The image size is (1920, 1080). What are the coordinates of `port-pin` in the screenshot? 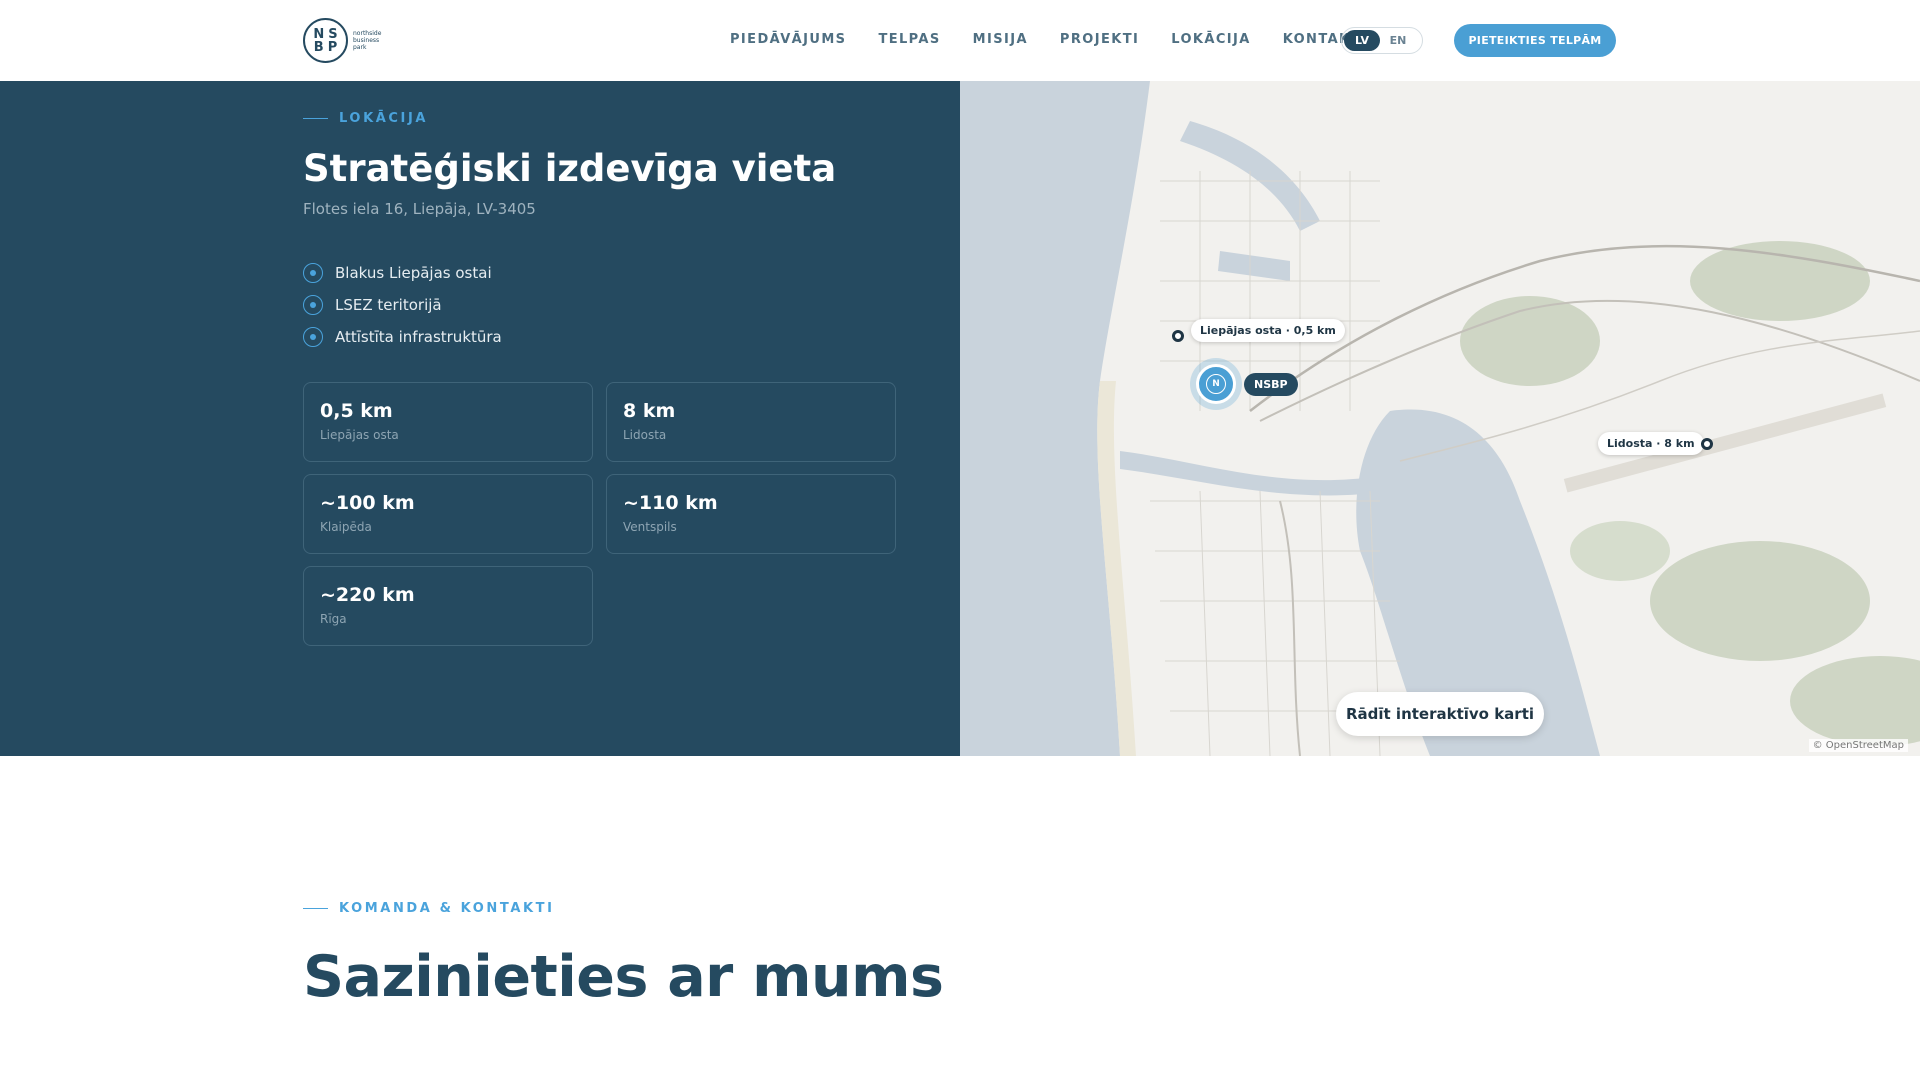 It's located at (1178, 336).